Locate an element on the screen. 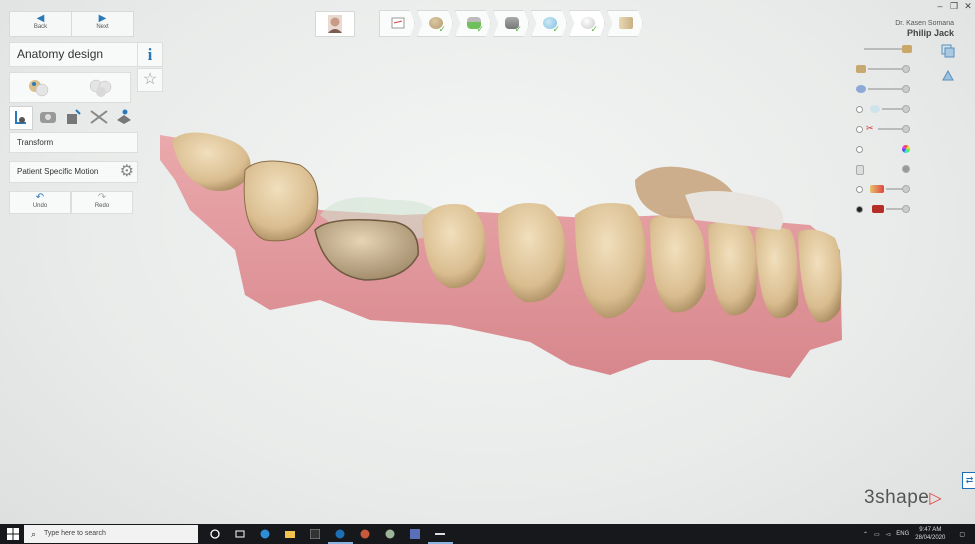 The height and width of the screenshot is (544, 975). chevron-up-icon: ⌃ is located at coordinates (865, 534).